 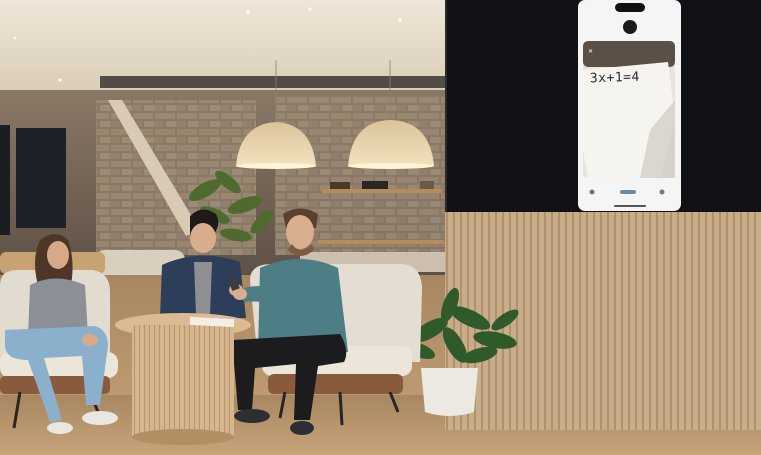 I want to click on shelf, so click(x=382, y=191).